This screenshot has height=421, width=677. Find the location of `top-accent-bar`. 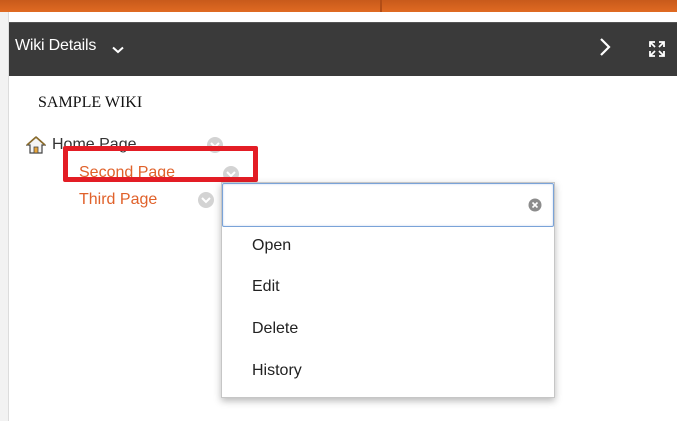

top-accent-bar is located at coordinates (338, 6).